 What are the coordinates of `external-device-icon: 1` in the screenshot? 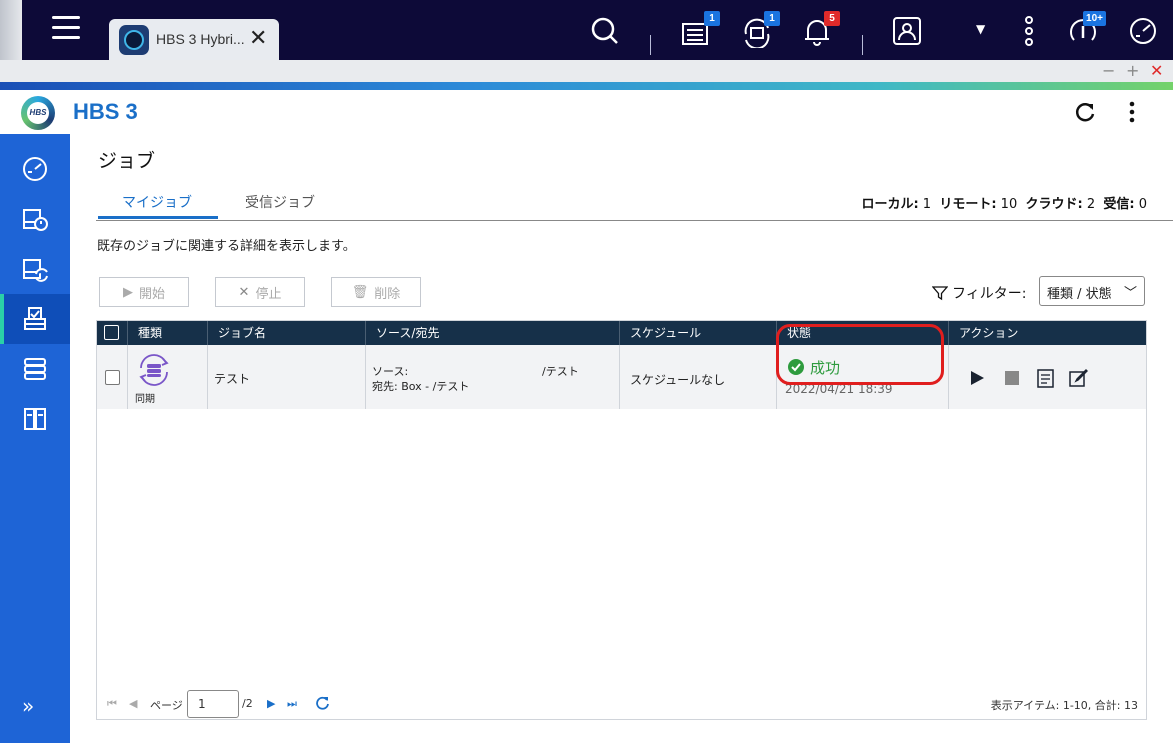 It's located at (760, 30).